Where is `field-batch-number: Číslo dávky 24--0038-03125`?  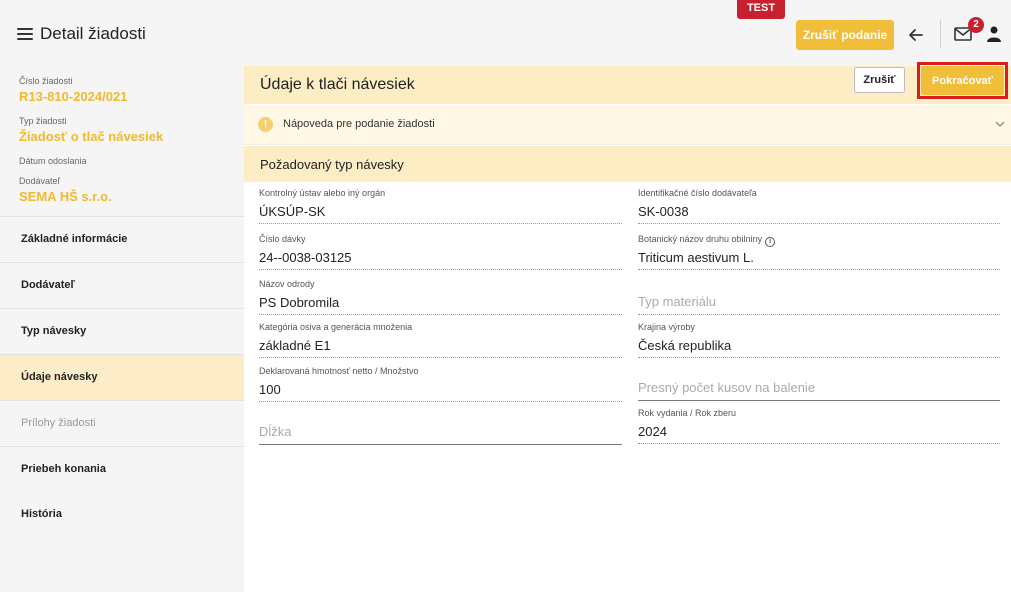 field-batch-number: Číslo dávky 24--0038-03125 is located at coordinates (440, 254).